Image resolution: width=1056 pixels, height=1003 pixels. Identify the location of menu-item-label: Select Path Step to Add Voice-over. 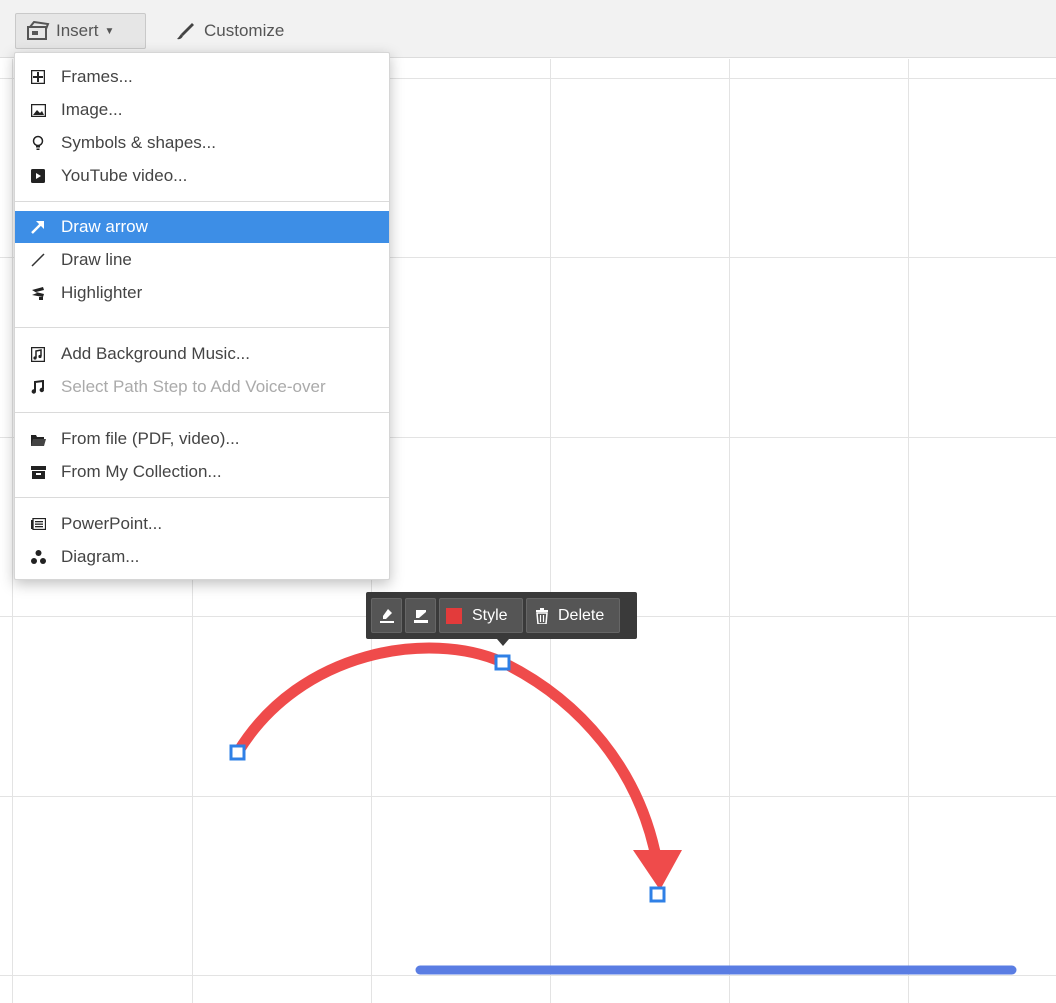
(193, 386).